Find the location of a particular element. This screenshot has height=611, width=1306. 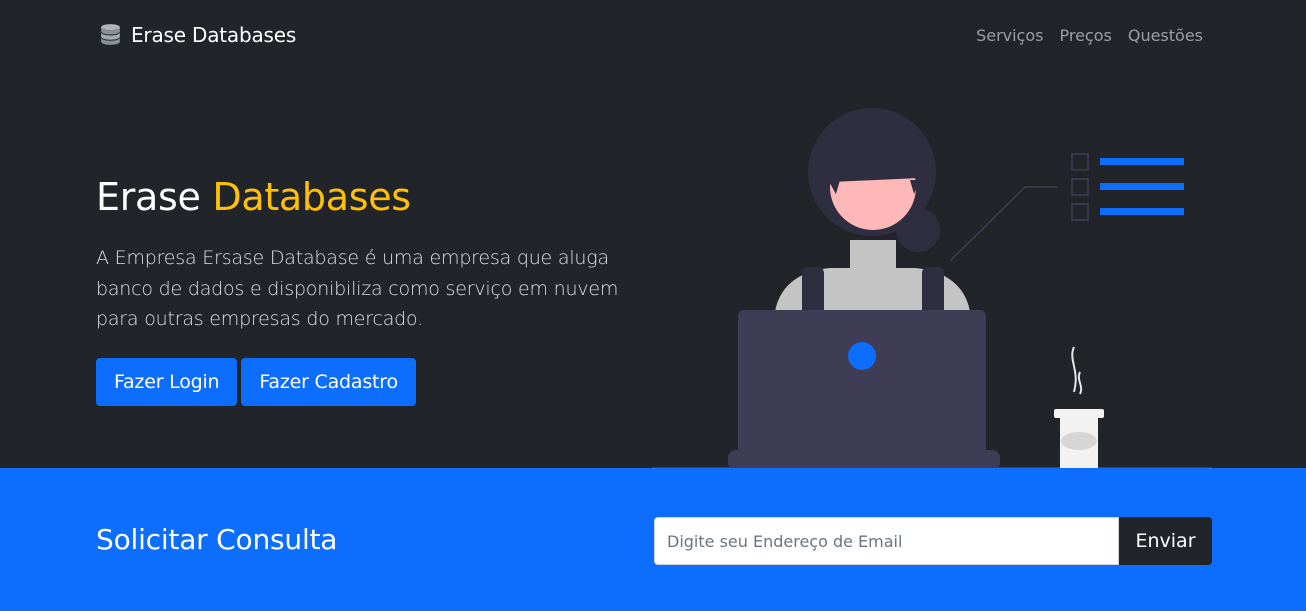

login-button: Fazer Login is located at coordinates (167, 382).